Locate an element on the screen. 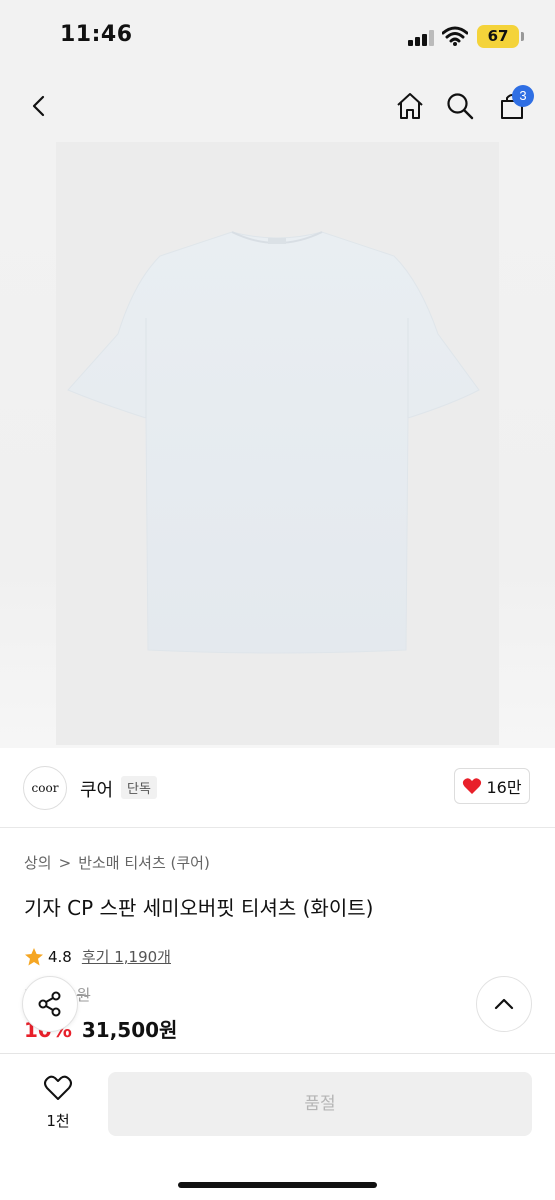 This screenshot has width=555, height=1200. chevron-left-icon is located at coordinates (38, 106).